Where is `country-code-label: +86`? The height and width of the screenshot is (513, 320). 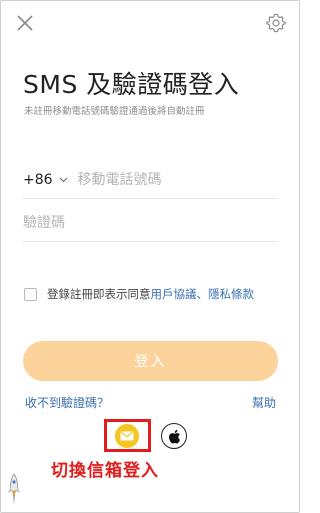
country-code-label: +86 is located at coordinates (38, 180).